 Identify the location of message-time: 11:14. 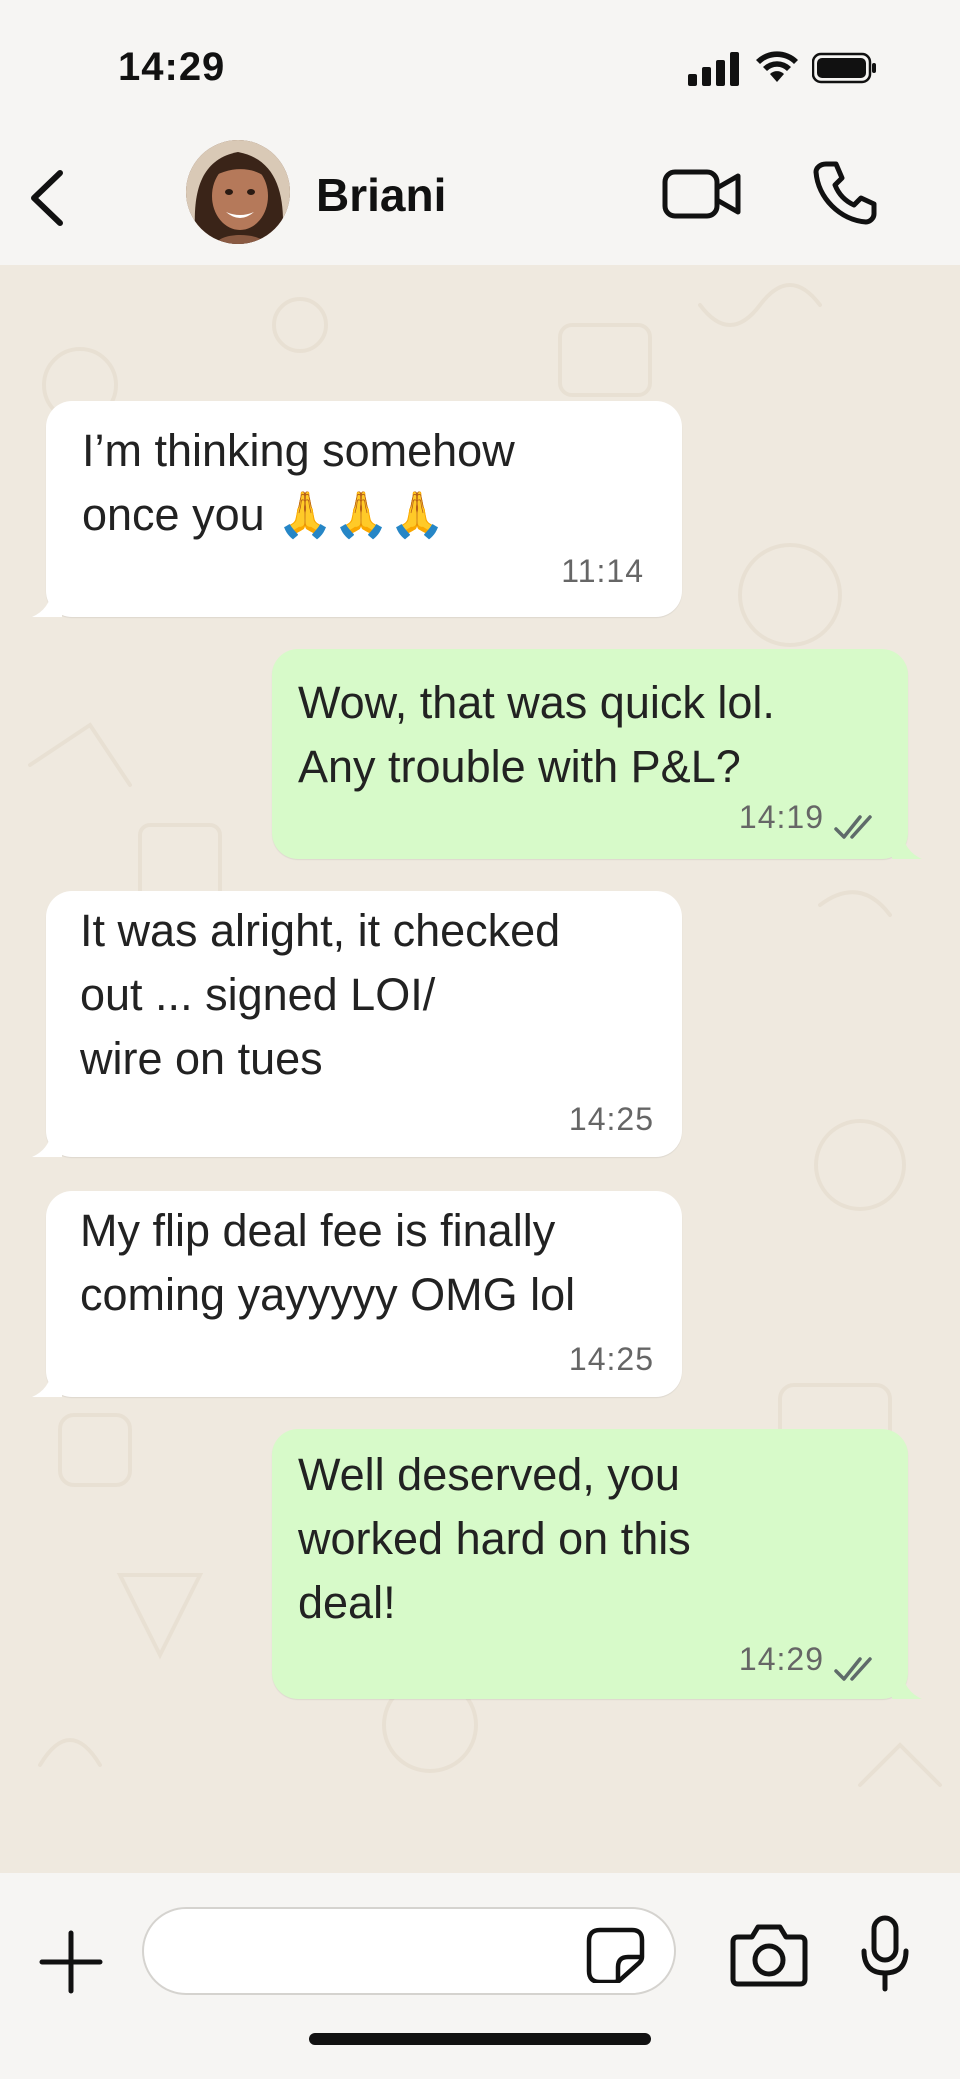
(602, 571).